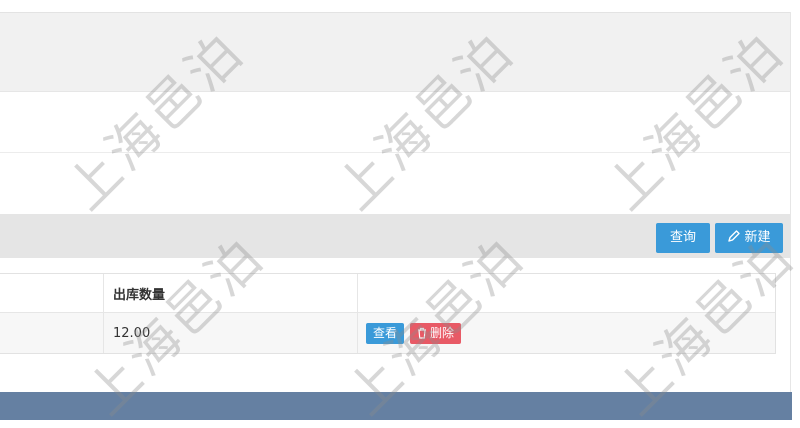 This screenshot has width=800, height=428. What do you see at coordinates (387, 293) in the screenshot?
I see `table-header-row: 出库数量` at bounding box center [387, 293].